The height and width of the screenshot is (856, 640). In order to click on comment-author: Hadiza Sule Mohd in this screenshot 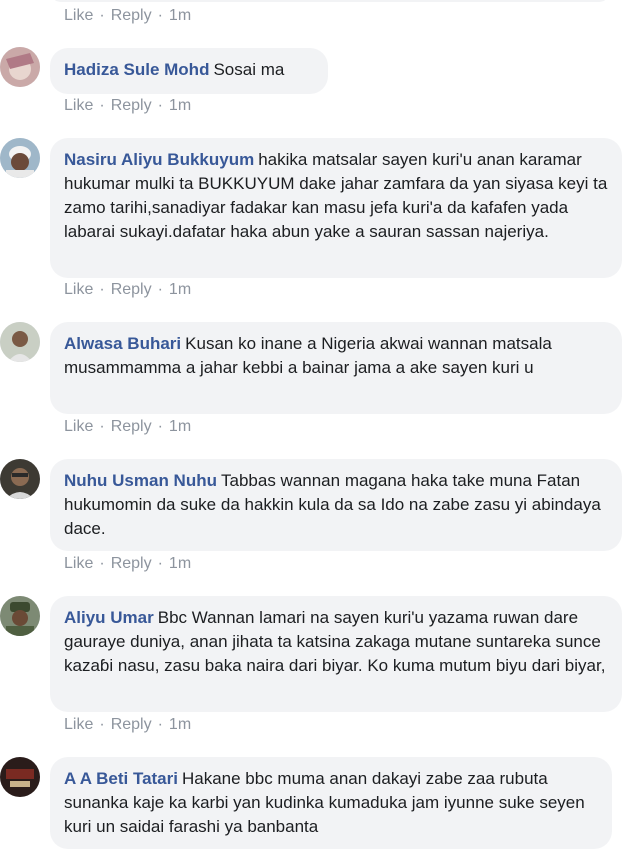, I will do `click(136, 69)`.